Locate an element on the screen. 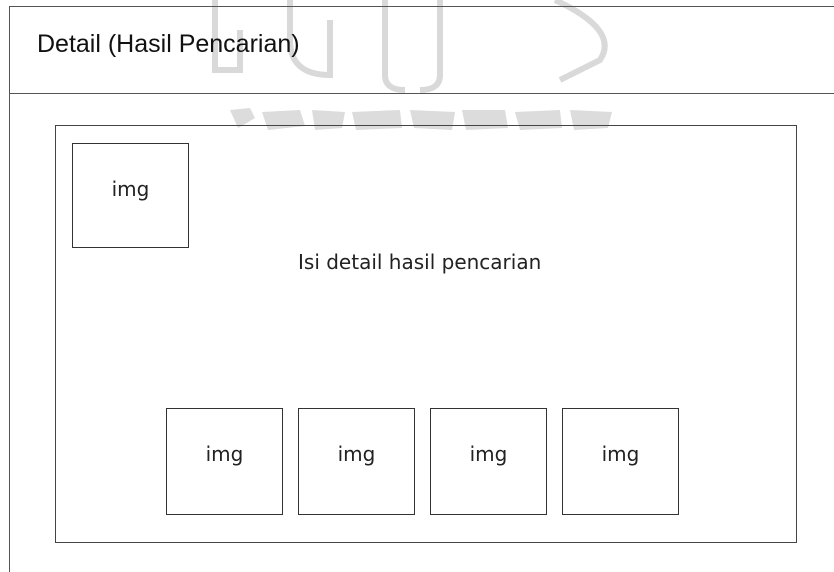 The width and height of the screenshot is (834, 572). main-image-placeholder: img is located at coordinates (130, 195).